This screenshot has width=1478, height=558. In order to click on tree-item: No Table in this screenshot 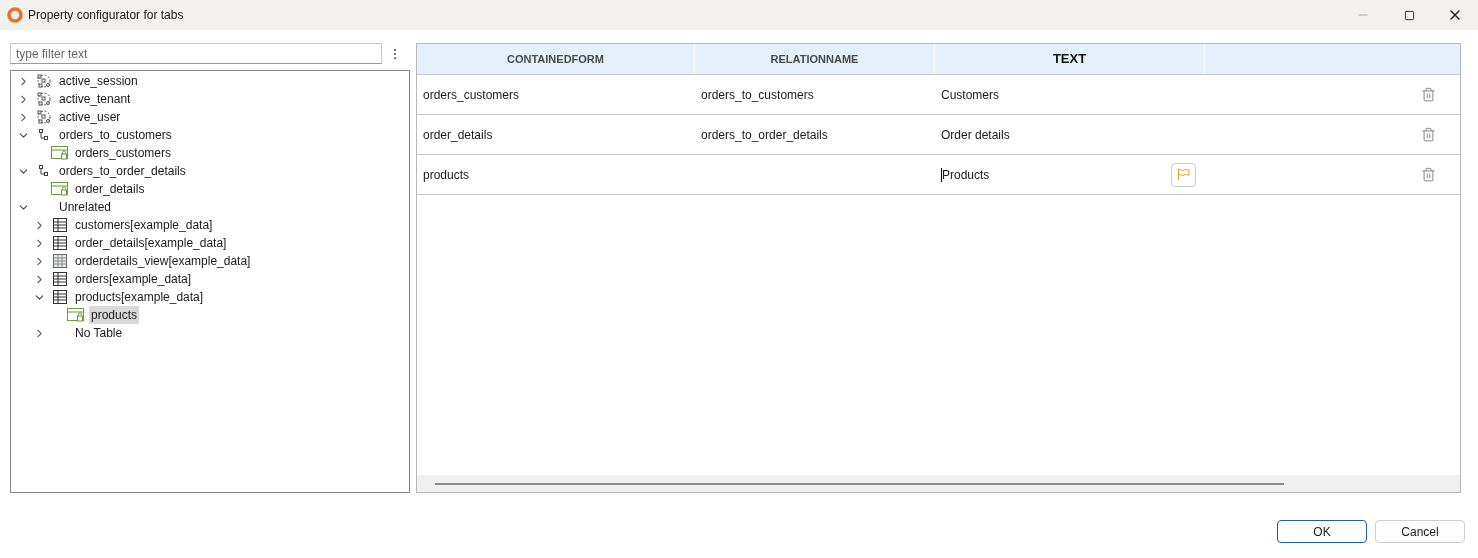, I will do `click(99, 333)`.